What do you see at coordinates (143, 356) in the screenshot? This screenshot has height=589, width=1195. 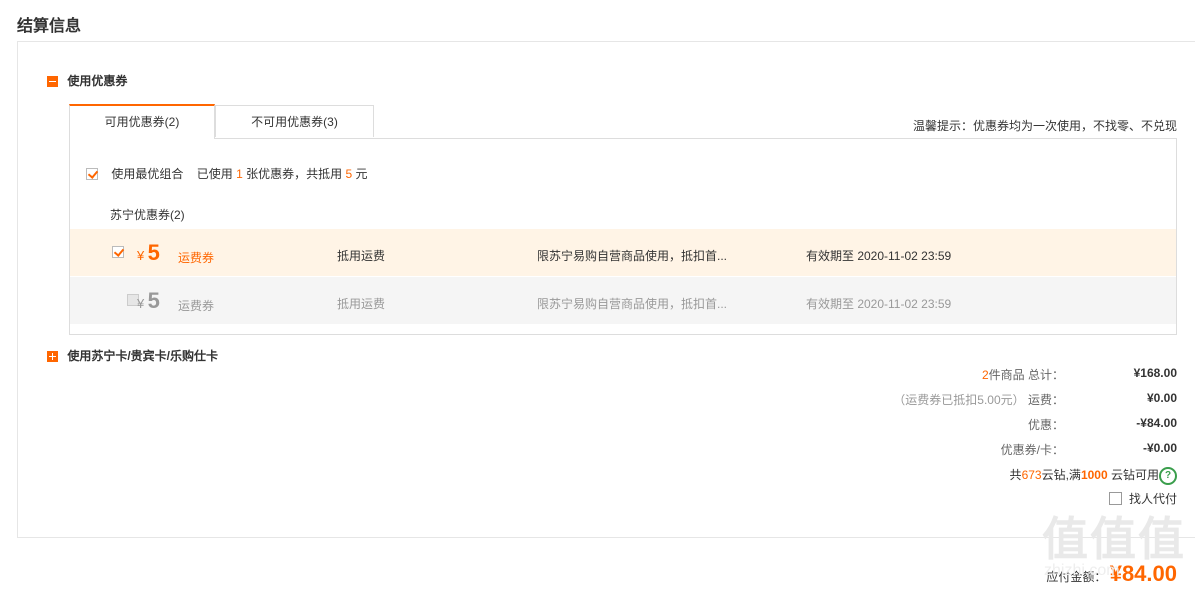 I see `card-section-label: 使用苏宁卡/贵宾卡/乐购仕卡` at bounding box center [143, 356].